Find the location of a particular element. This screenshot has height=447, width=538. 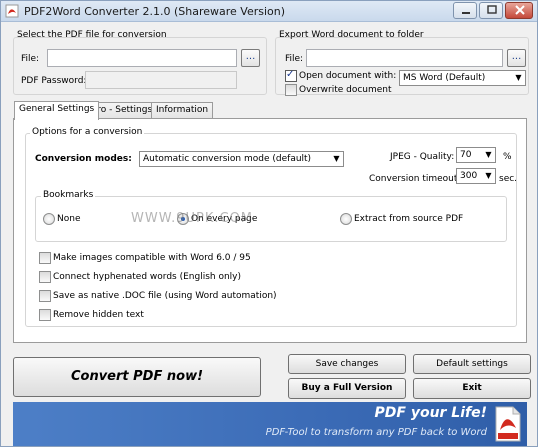

minimize-button is located at coordinates (465, 10).